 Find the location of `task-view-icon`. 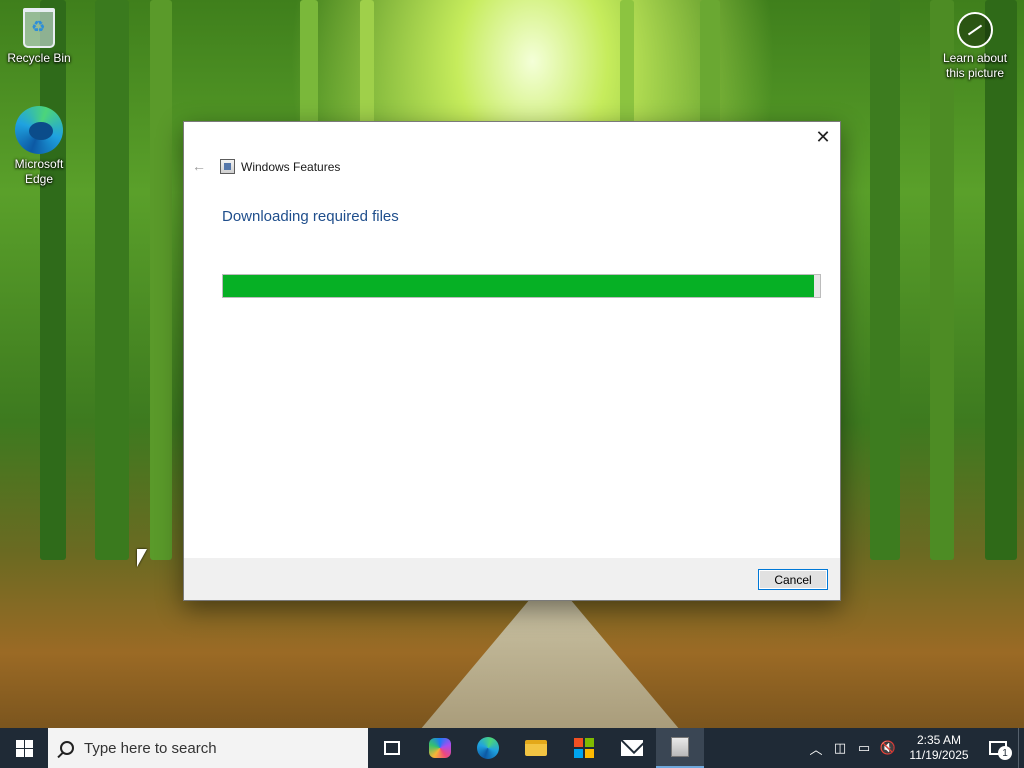

task-view-icon is located at coordinates (392, 748).